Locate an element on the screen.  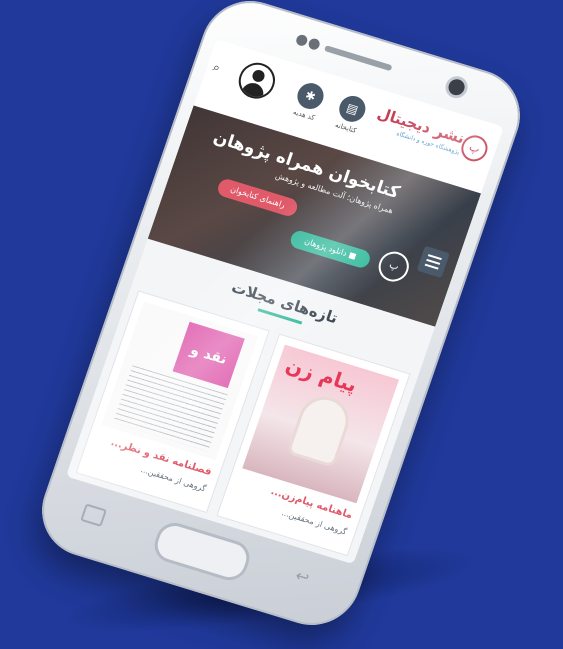
gift-icon: ✱ is located at coordinates (310, 96).